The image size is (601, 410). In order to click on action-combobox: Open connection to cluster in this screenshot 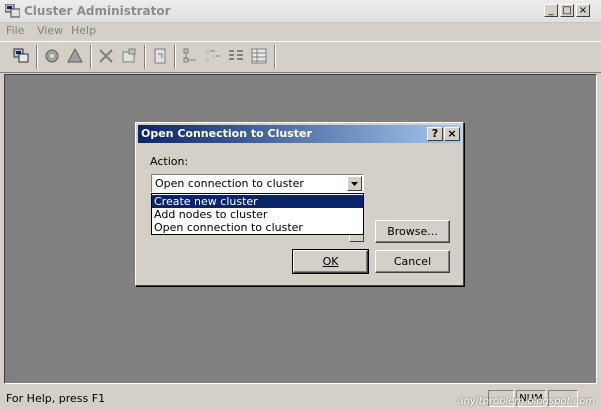, I will do `click(257, 183)`.